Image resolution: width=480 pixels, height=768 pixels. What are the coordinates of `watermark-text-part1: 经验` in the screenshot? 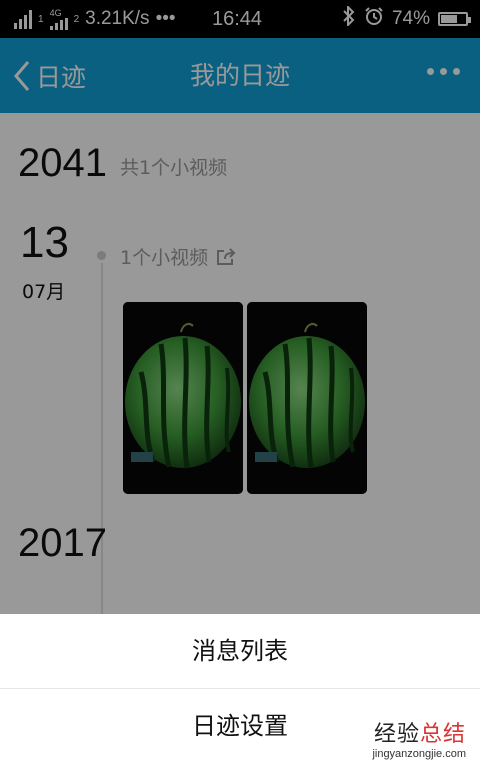 It's located at (396, 734).